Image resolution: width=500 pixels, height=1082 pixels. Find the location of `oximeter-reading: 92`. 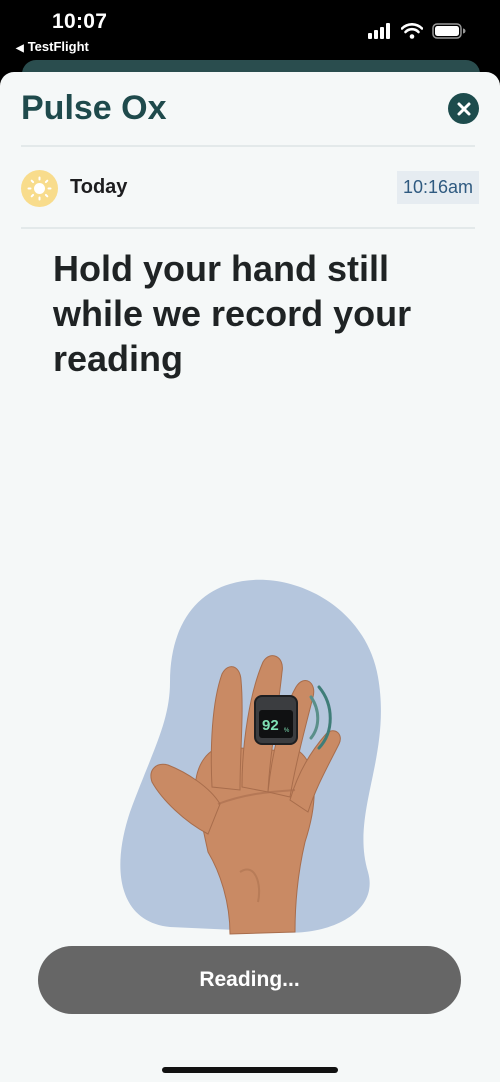

oximeter-reading: 92 is located at coordinates (270, 725).